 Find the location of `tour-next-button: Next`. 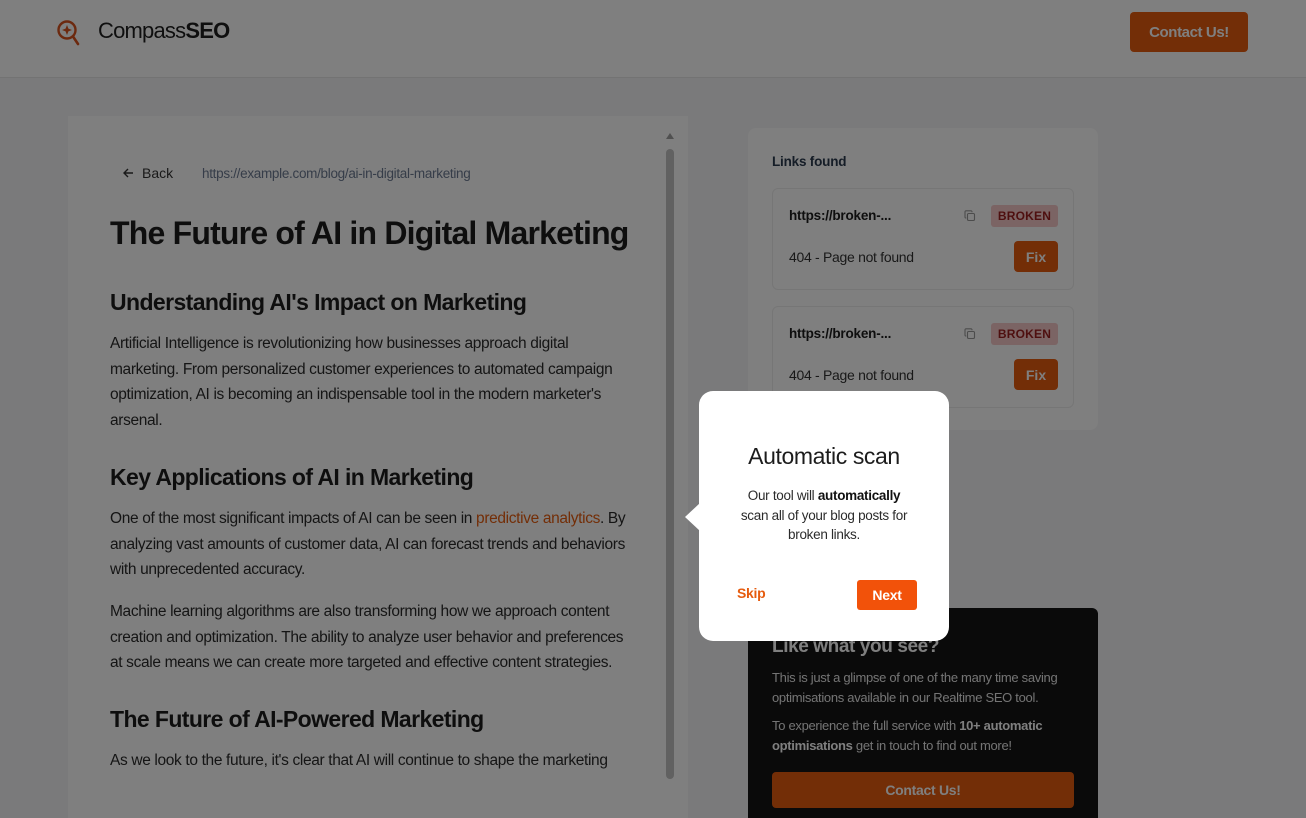

tour-next-button: Next is located at coordinates (887, 595).